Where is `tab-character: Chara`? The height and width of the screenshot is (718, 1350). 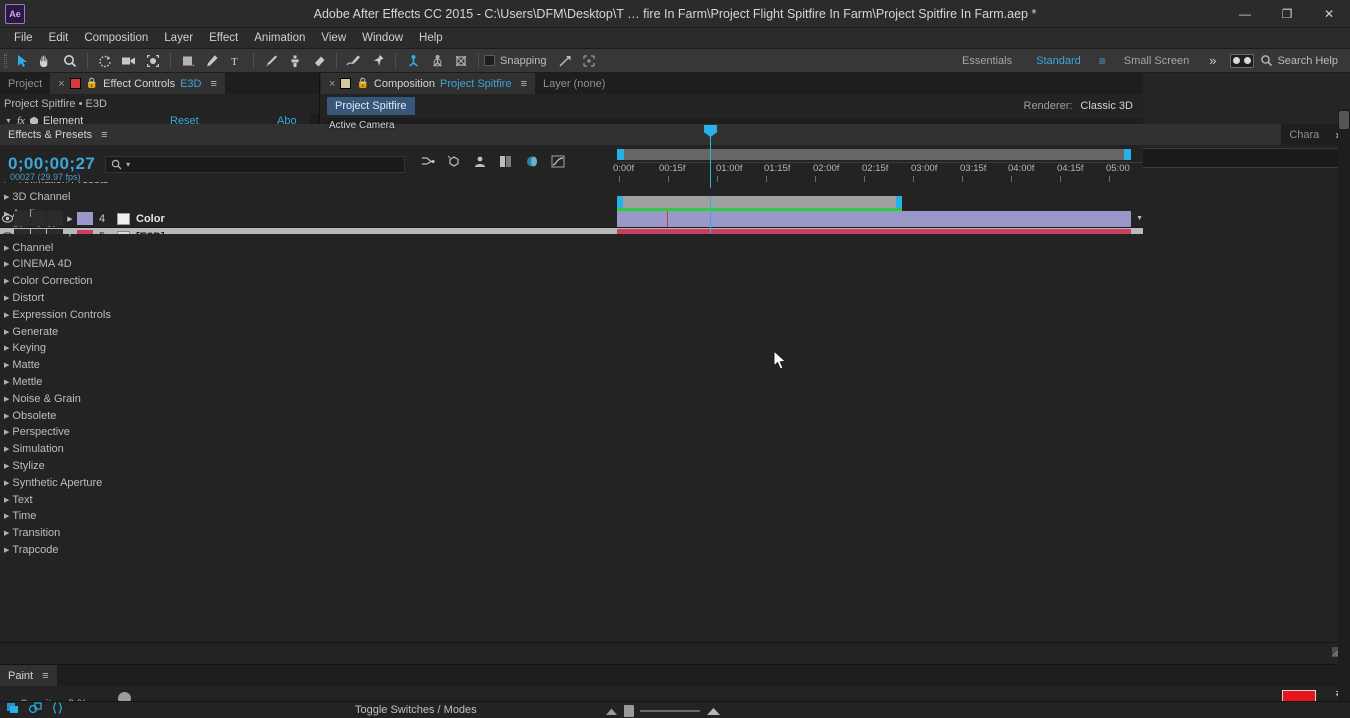
tab-character: Chara is located at coordinates (1304, 134).